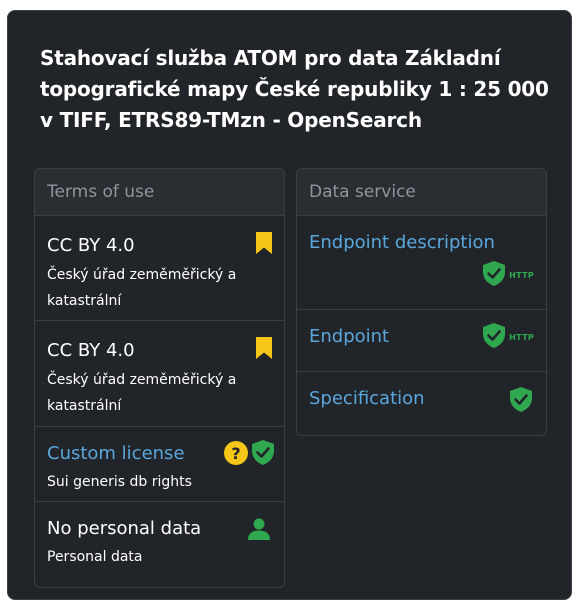  I want to click on person-icon, so click(259, 531).